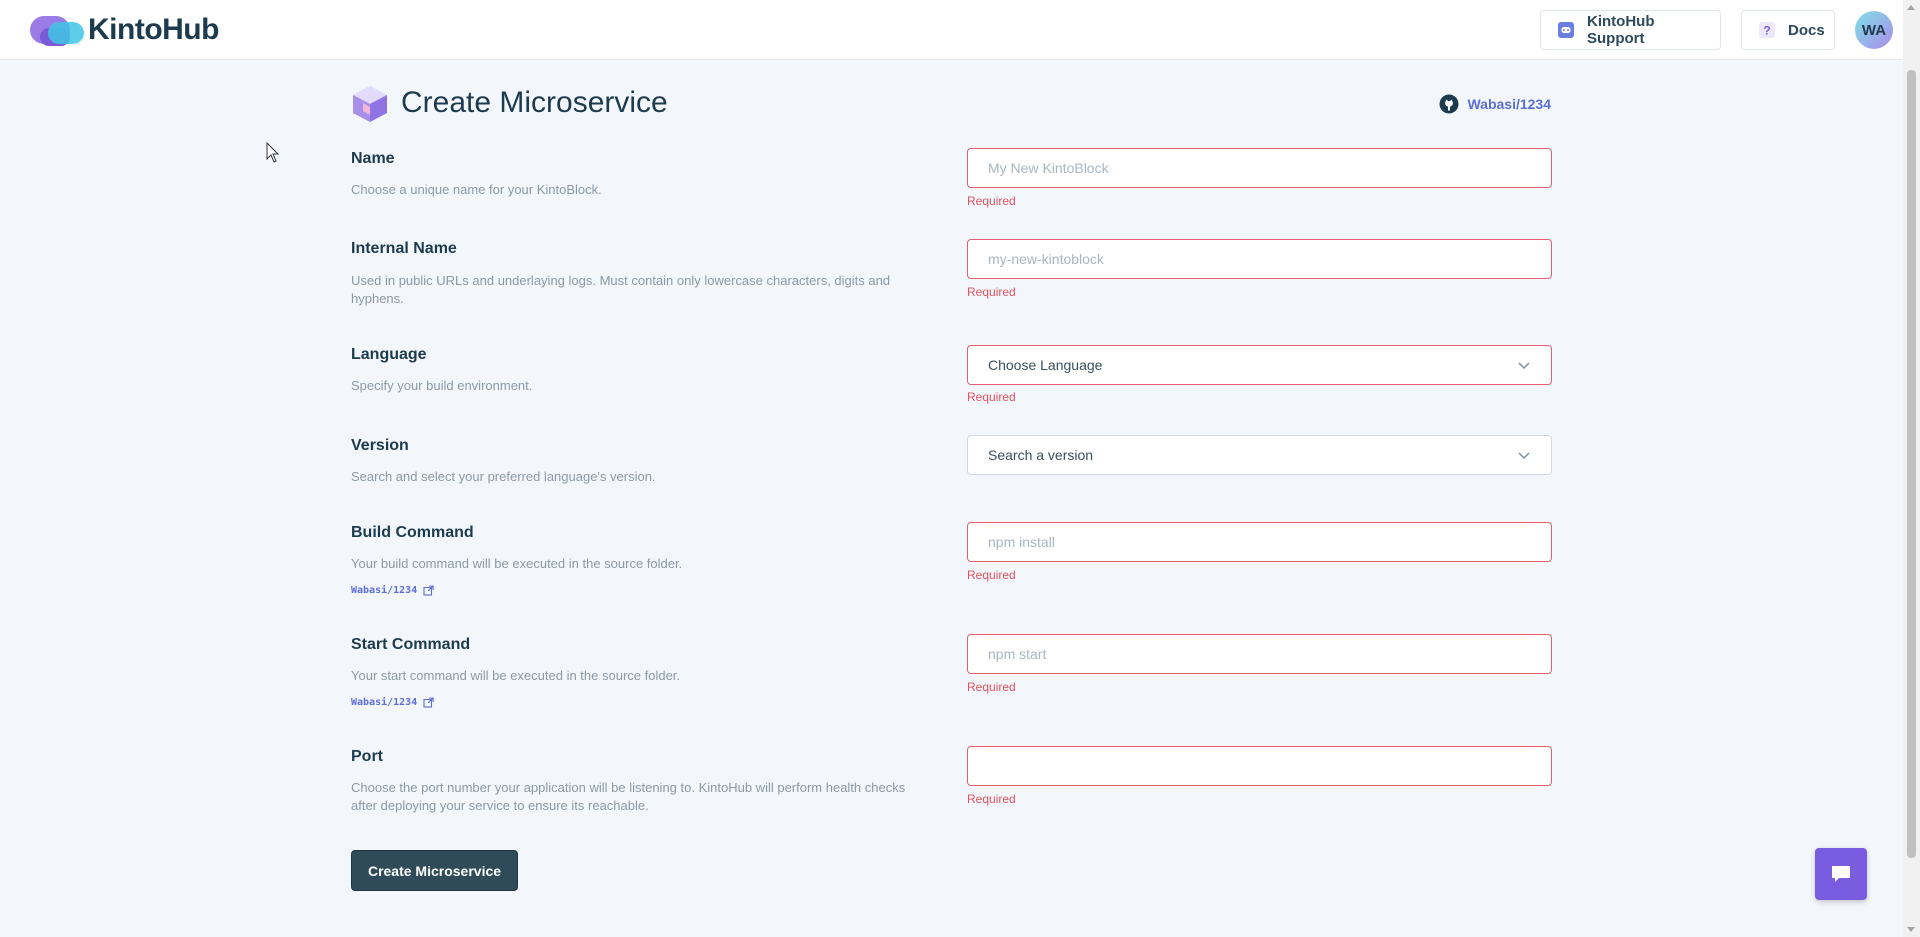 This screenshot has height=937, width=1920. I want to click on github-icon, so click(1449, 104).